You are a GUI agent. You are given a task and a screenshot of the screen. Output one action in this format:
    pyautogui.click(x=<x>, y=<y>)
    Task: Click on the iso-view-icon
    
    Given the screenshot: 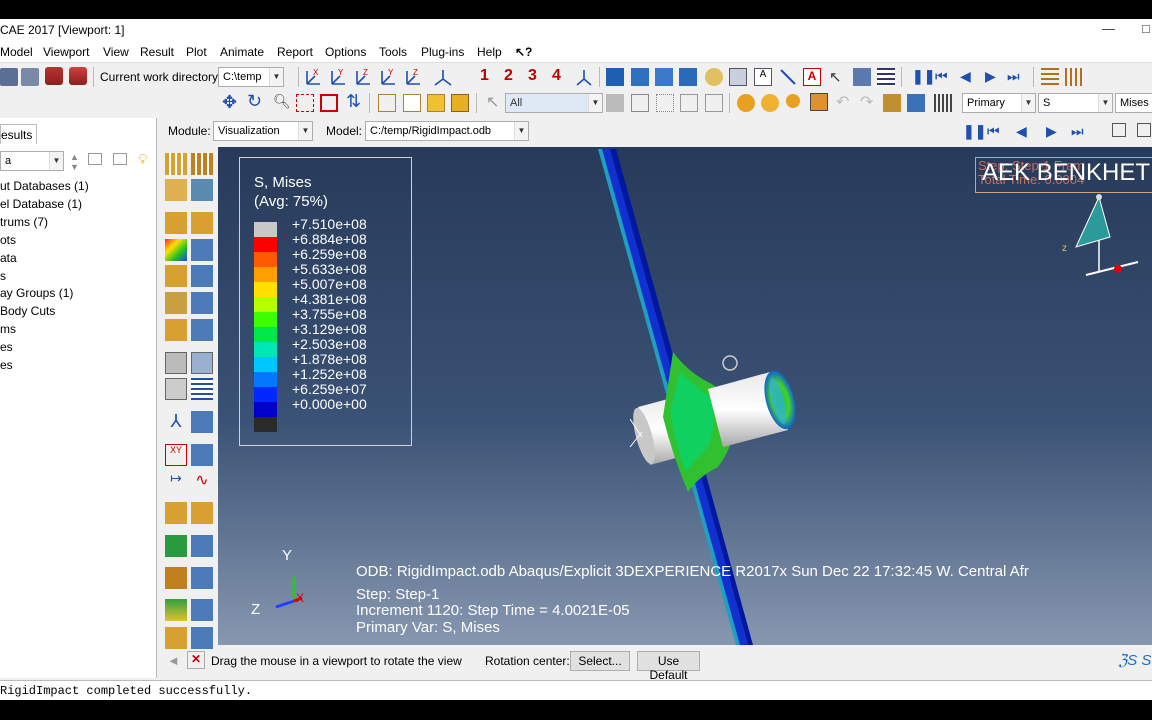 What is the action you would take?
    pyautogui.click(x=584, y=77)
    